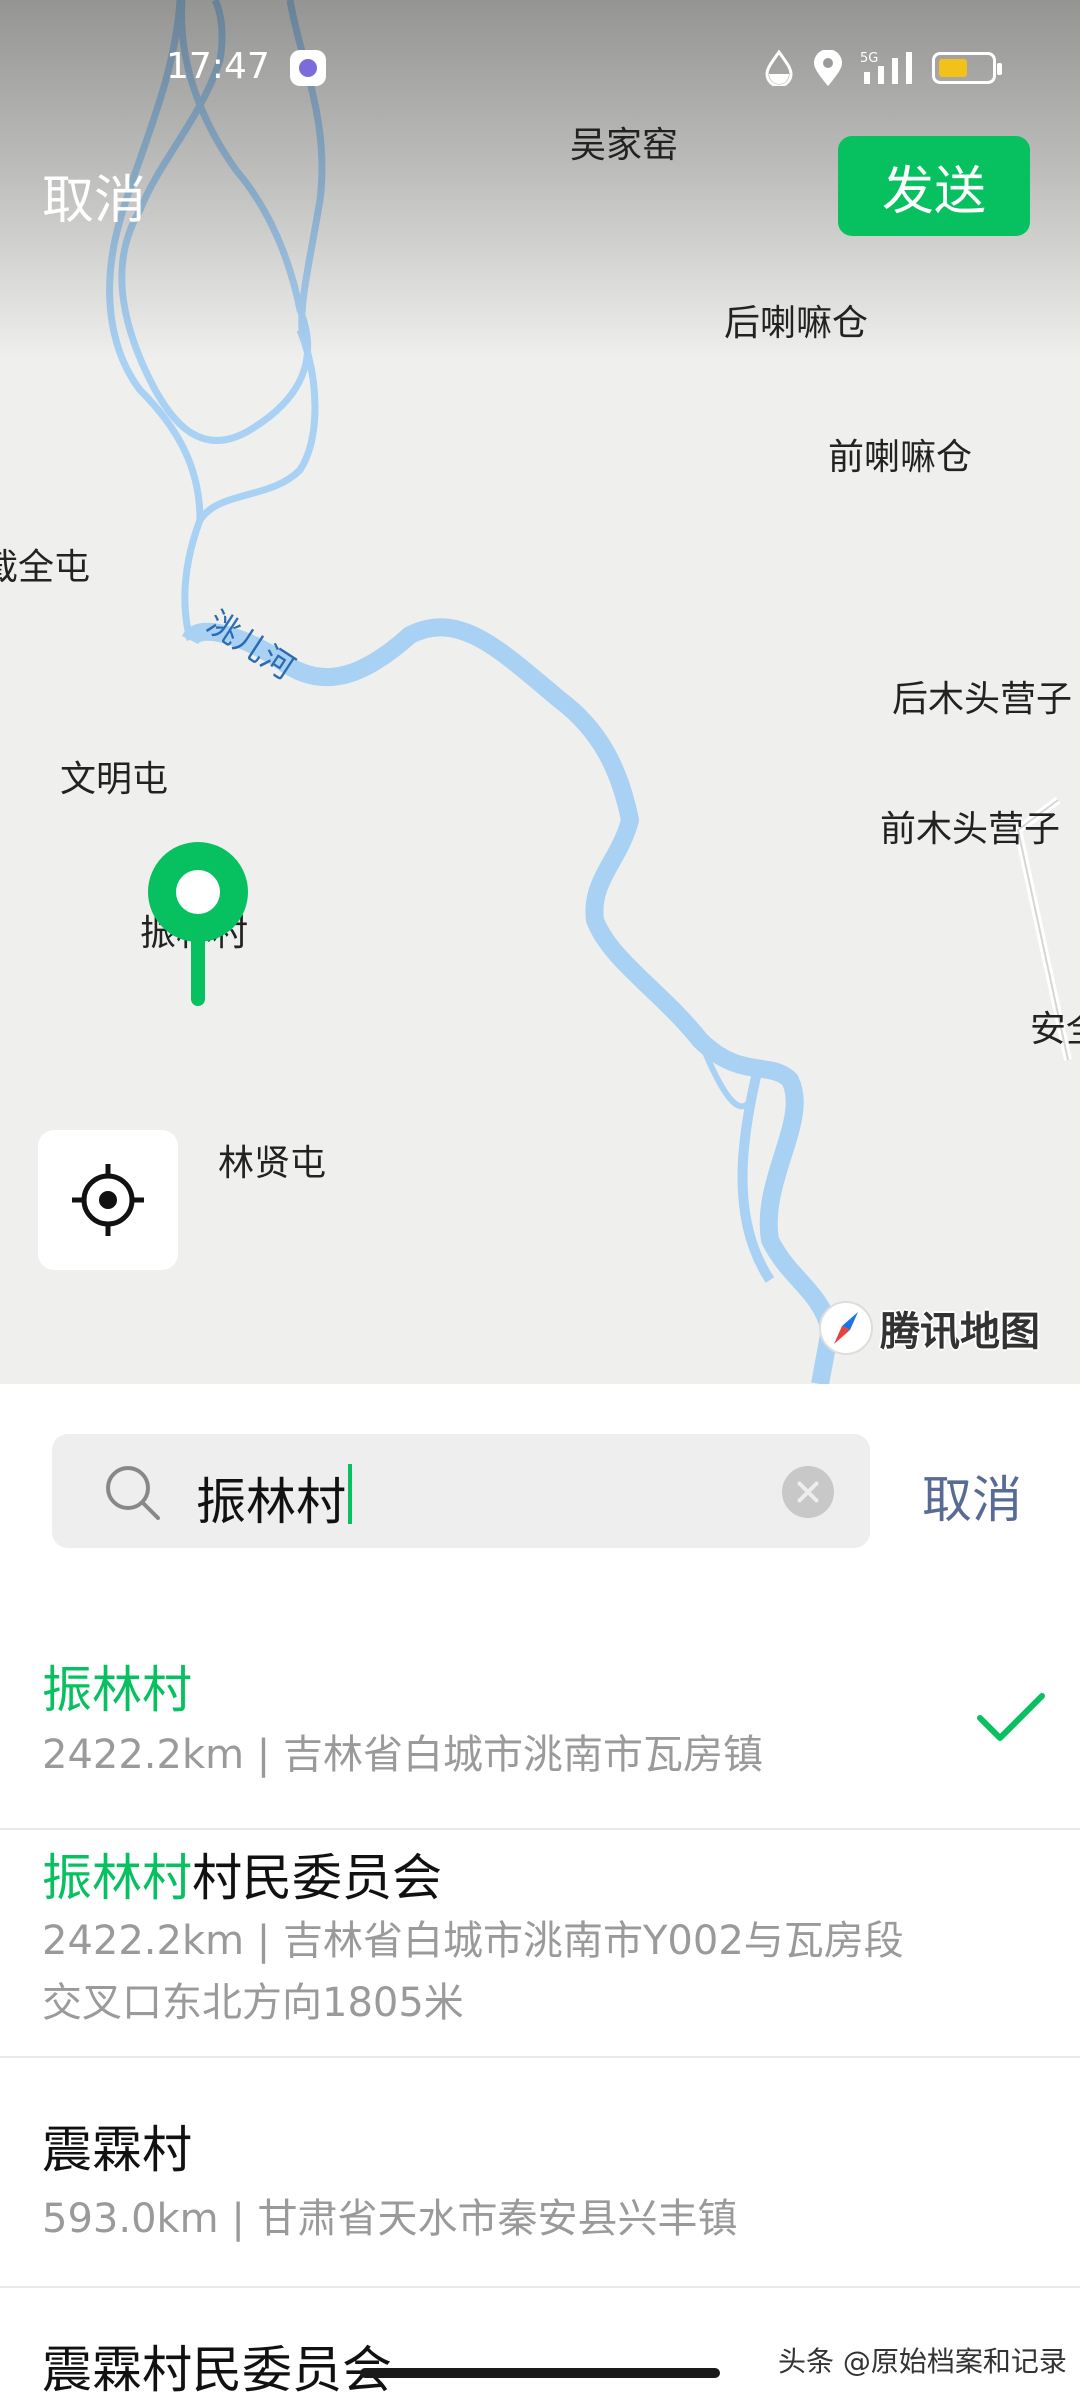 This screenshot has height=2400, width=1080. What do you see at coordinates (828, 68) in the screenshot?
I see `location-icon` at bounding box center [828, 68].